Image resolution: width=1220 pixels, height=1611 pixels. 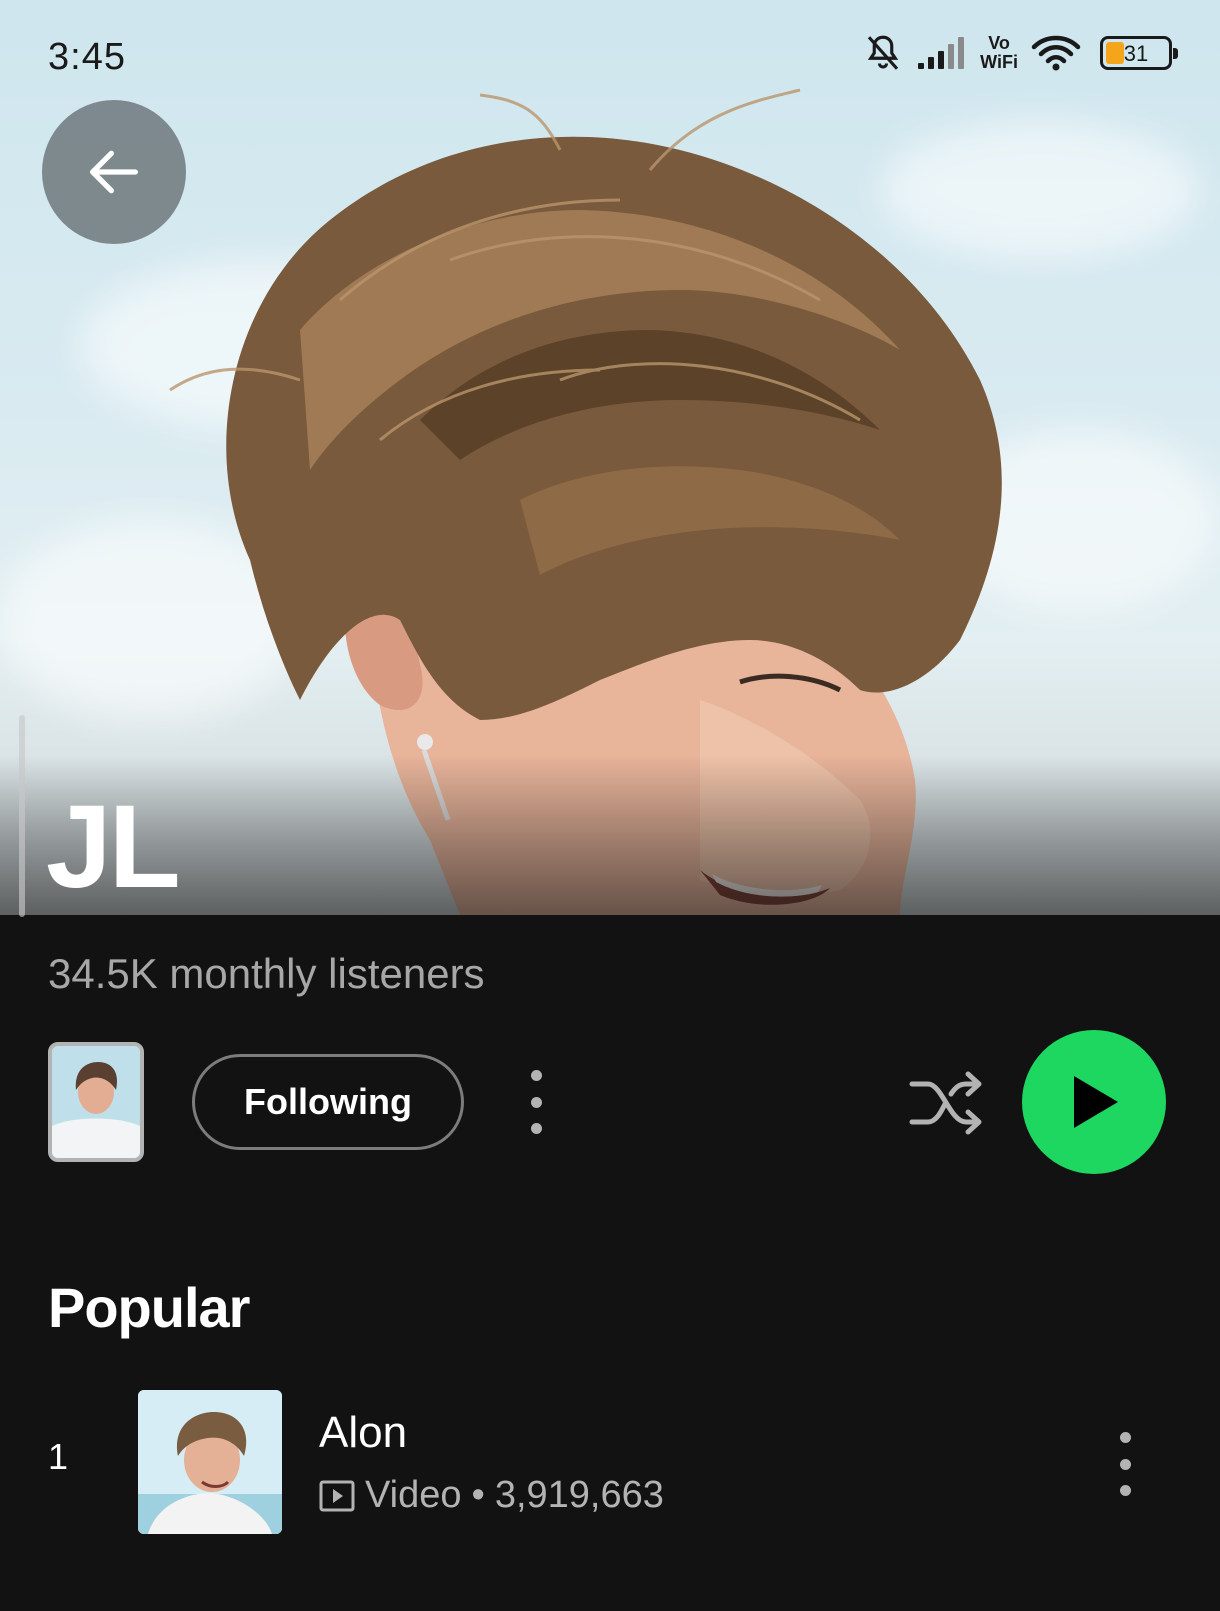 What do you see at coordinates (413, 1495) in the screenshot?
I see `track-type: Video` at bounding box center [413, 1495].